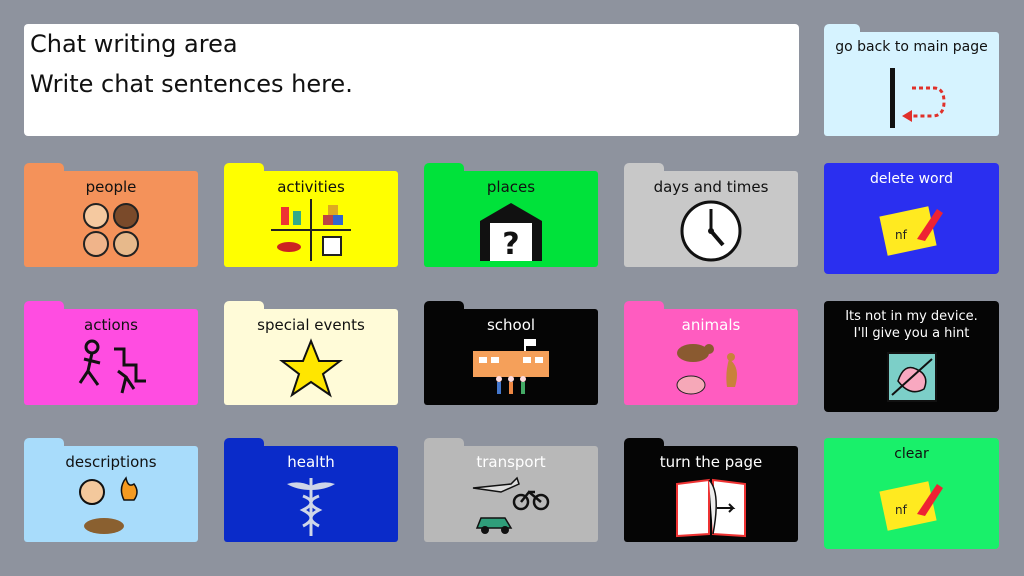 The width and height of the screenshot is (1024, 576). I want to click on folder-label: animals, so click(711, 325).